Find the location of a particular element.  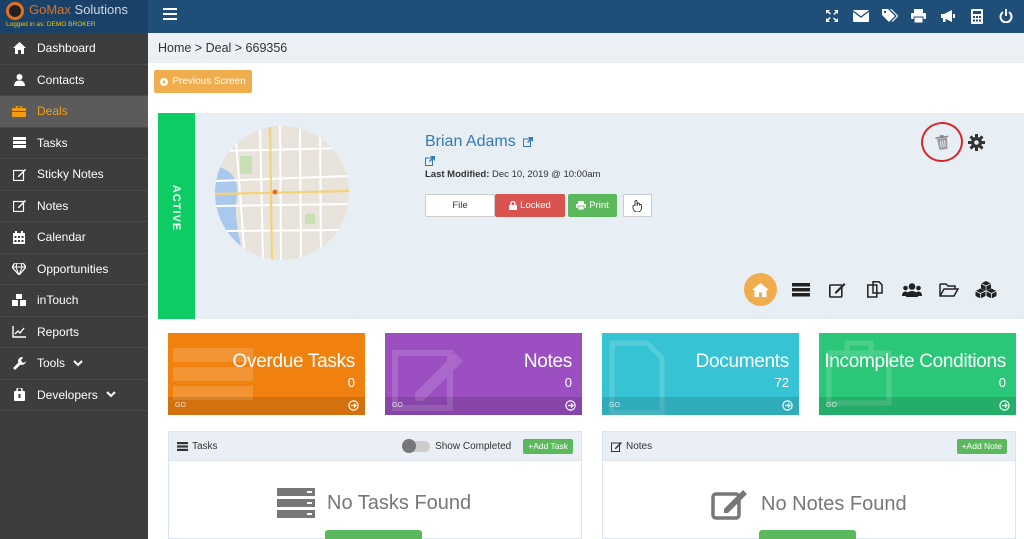

property-map is located at coordinates (282, 193).